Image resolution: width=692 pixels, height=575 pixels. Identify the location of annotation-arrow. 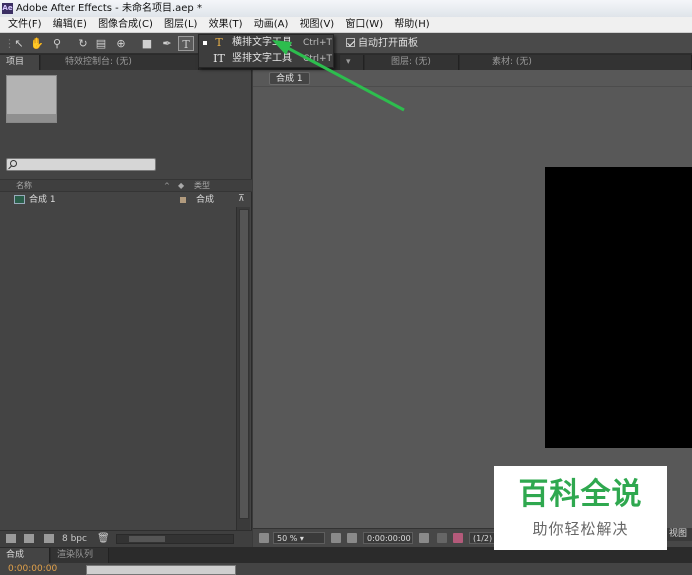
(338, 76).